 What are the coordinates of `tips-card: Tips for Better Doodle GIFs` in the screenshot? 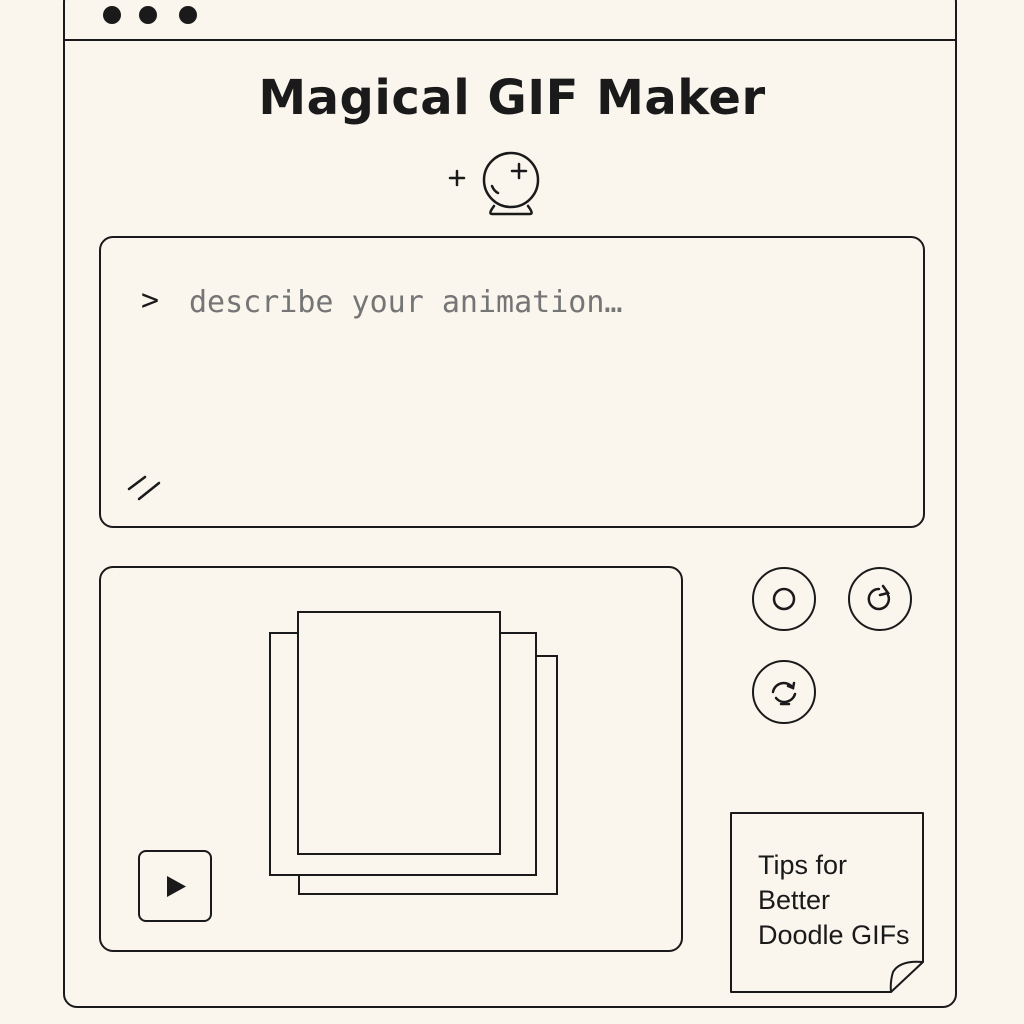 It's located at (827, 903).